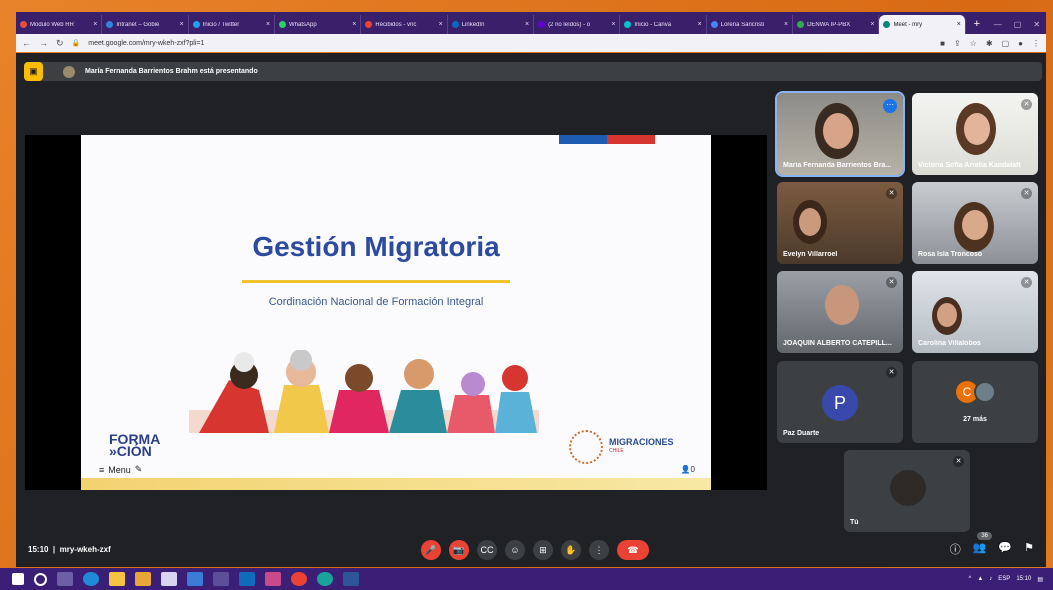 Image resolution: width=1053 pixels, height=590 pixels. I want to click on pen-icon: ✎, so click(139, 469).